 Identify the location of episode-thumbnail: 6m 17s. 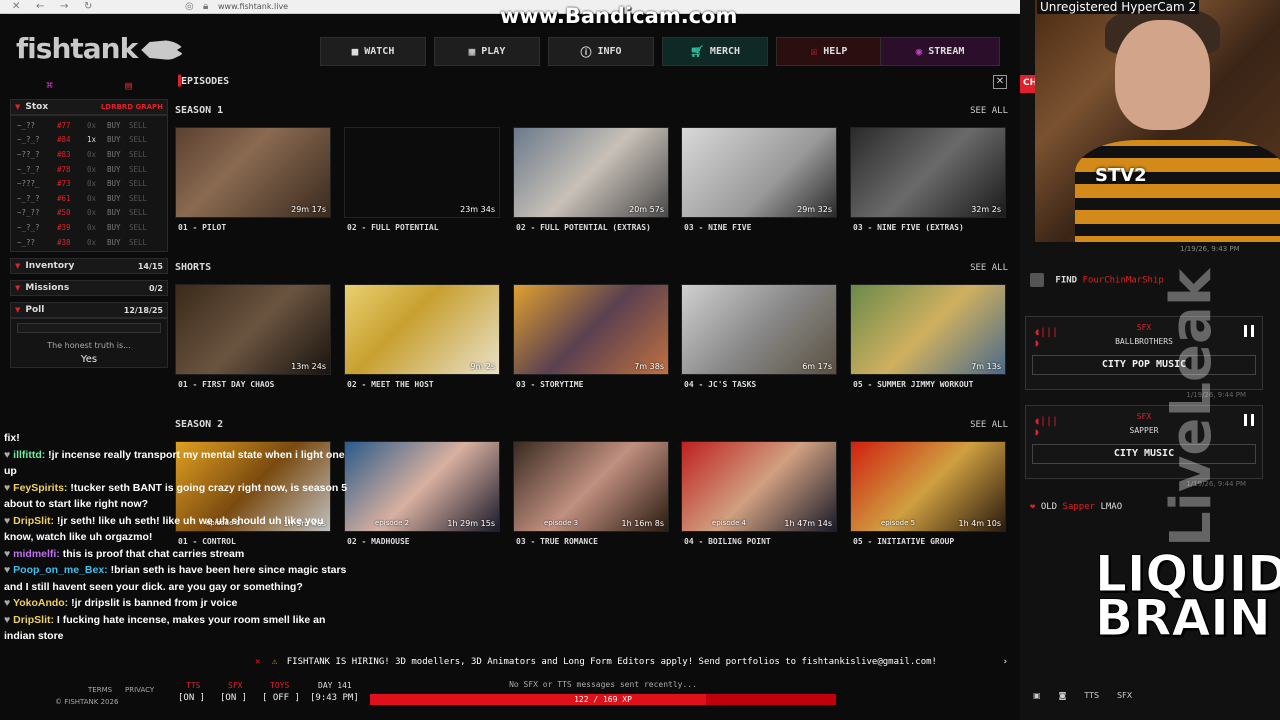
(759, 329).